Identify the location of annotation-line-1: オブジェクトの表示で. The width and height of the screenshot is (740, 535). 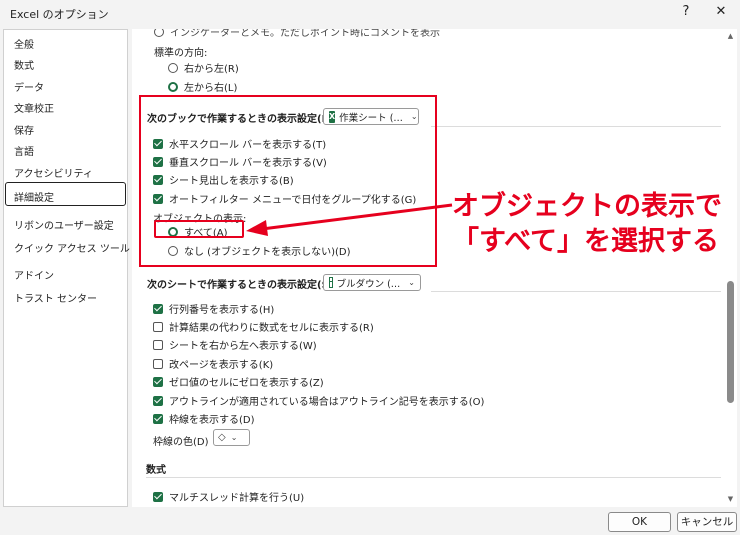
(587, 206).